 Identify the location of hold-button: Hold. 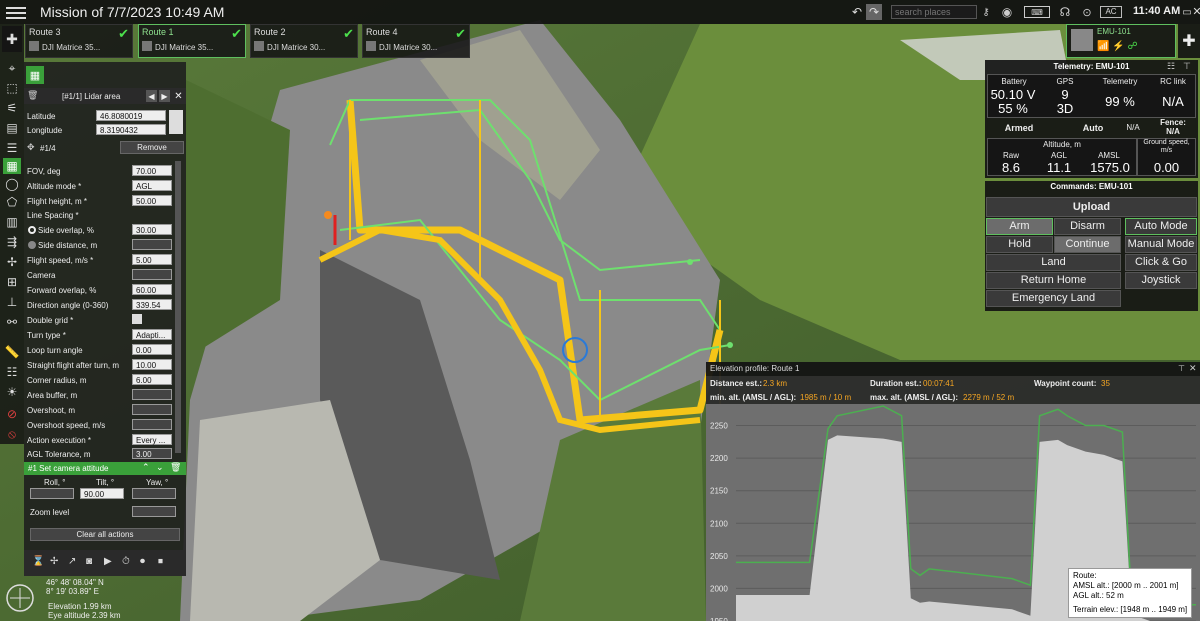
(1019, 244).